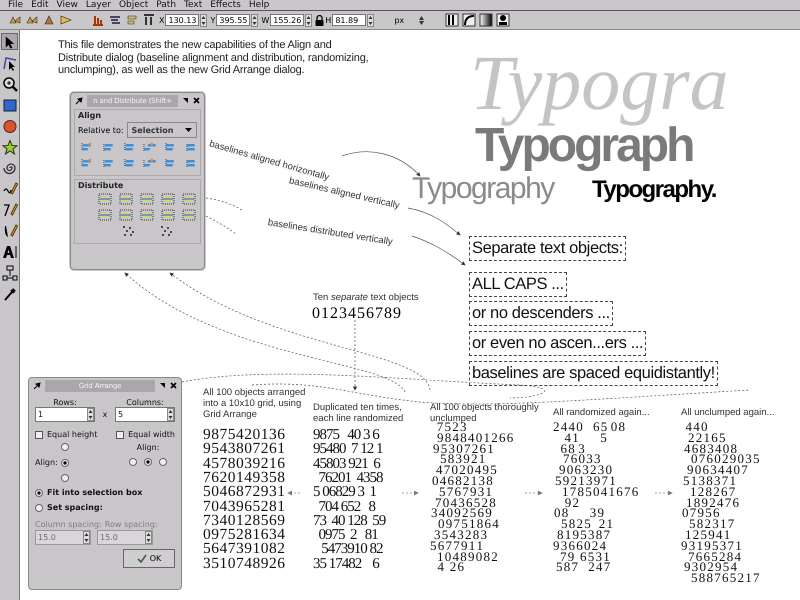 This screenshot has width=800, height=600. What do you see at coordinates (586, 524) in the screenshot?
I see `digit-row: 5 8 2 5 2 1` at bounding box center [586, 524].